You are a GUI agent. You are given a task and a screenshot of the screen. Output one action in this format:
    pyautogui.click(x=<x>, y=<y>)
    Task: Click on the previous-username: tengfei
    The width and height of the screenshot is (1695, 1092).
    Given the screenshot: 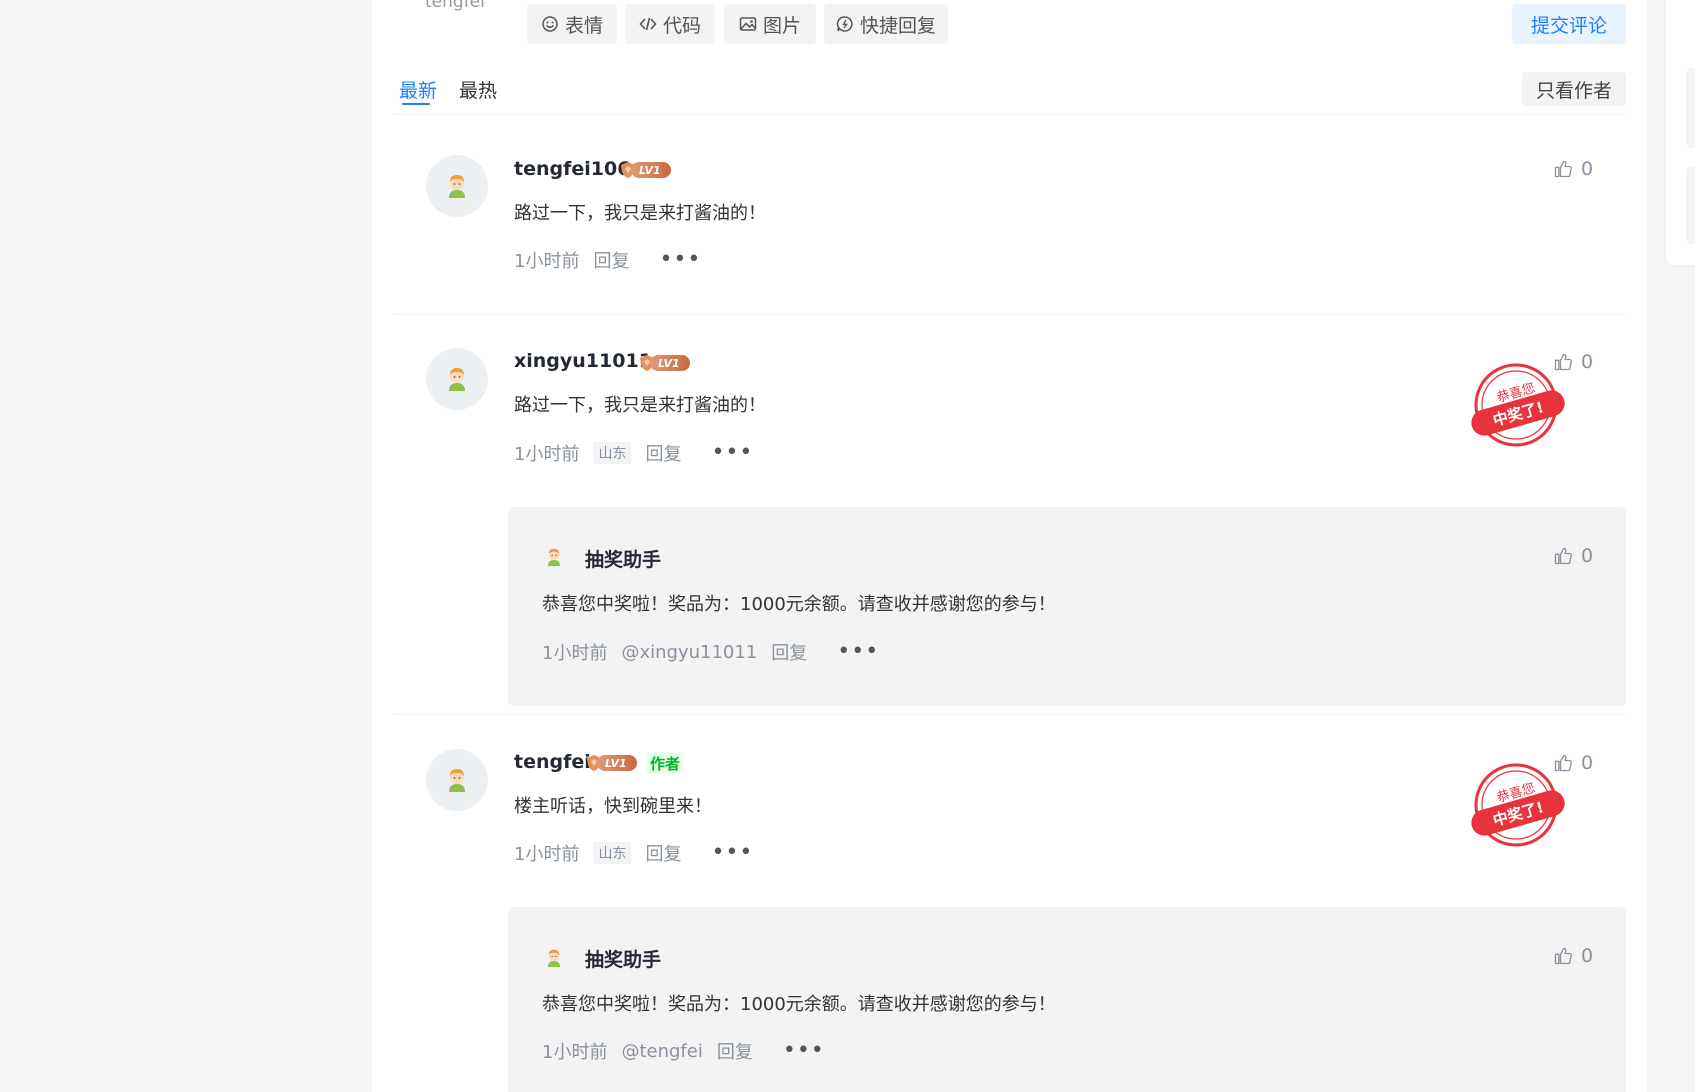 What is the action you would take?
    pyautogui.click(x=455, y=6)
    